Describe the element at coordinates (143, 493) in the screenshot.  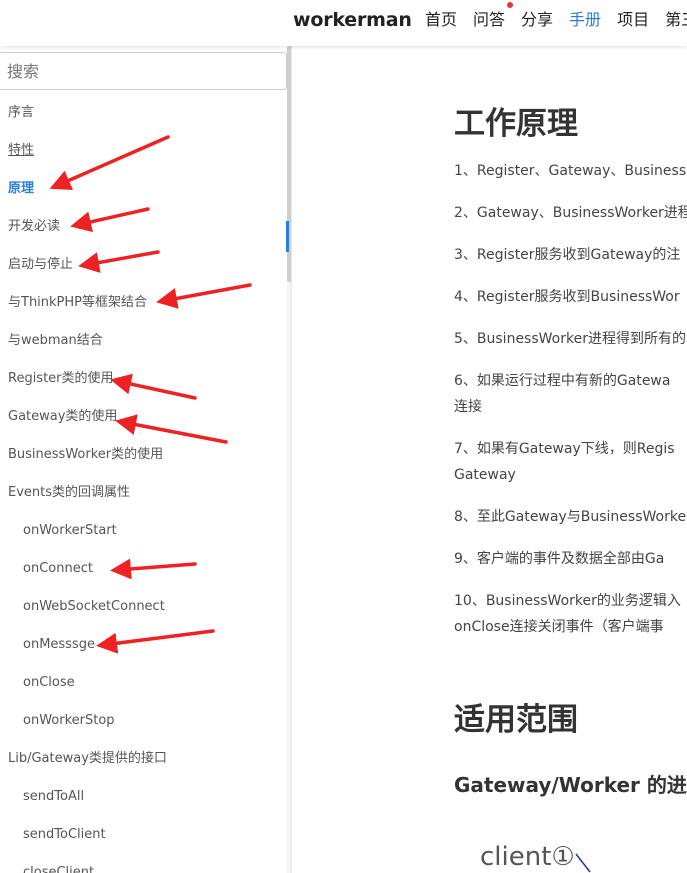
I see `toc-item-events: Events类的回调属性` at that location.